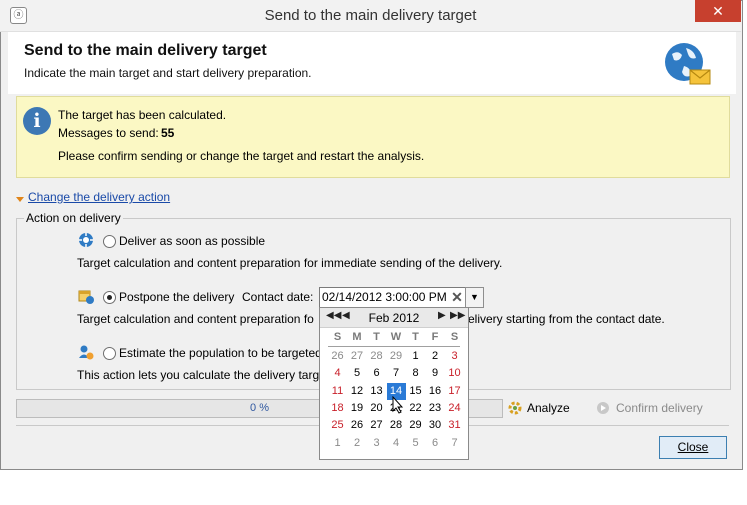 The width and height of the screenshot is (747, 505). I want to click on estimate-population-radio, so click(109, 353).